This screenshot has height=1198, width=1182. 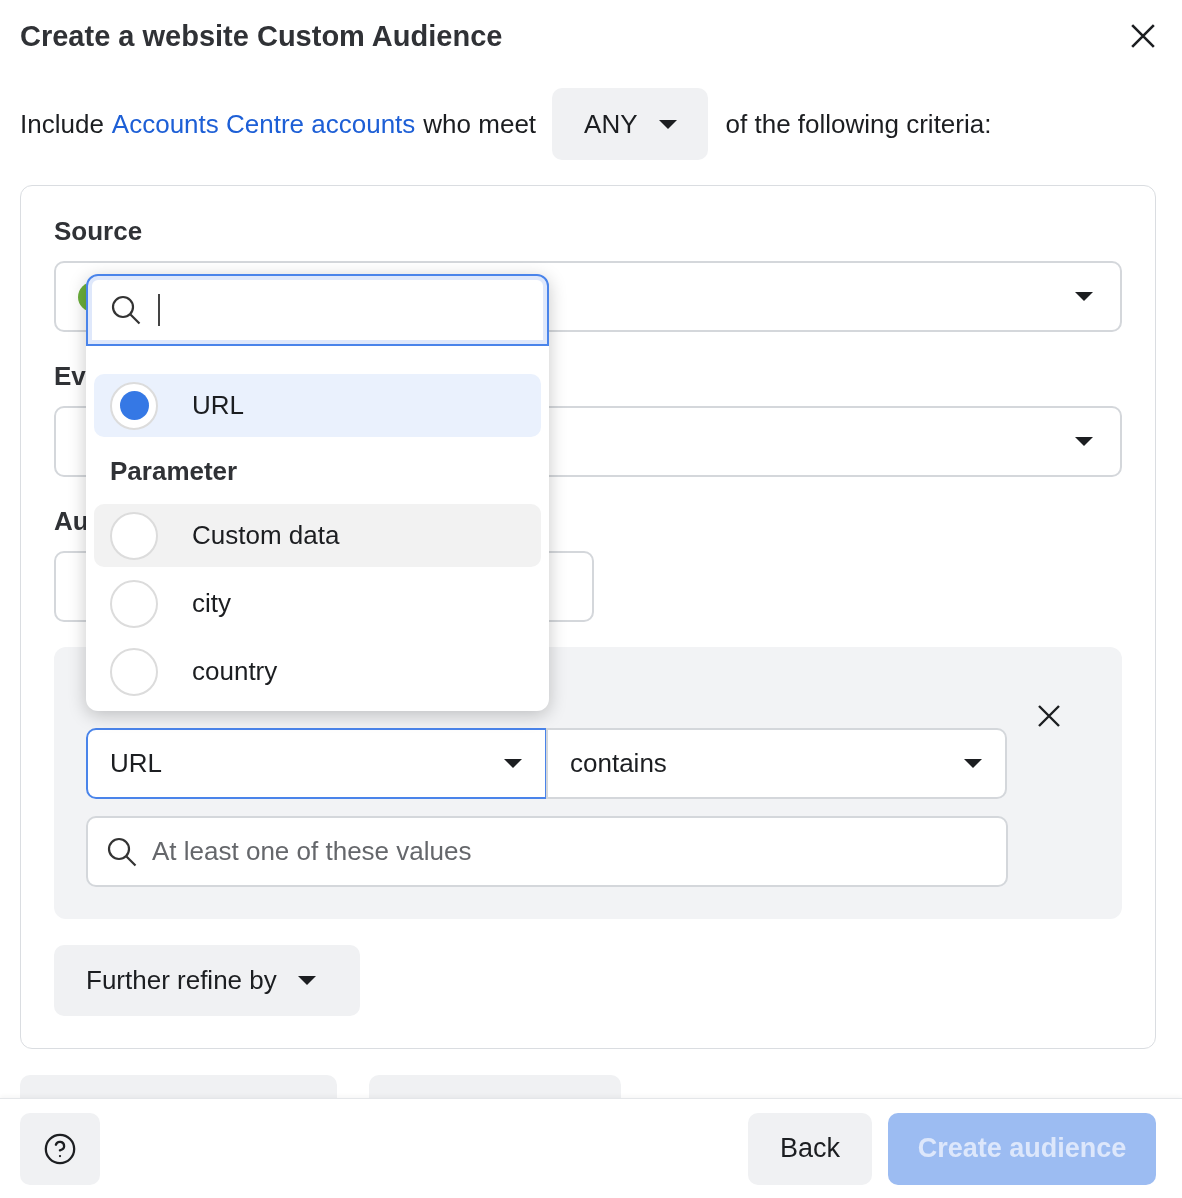 I want to click on criteria-text: Include, so click(x=62, y=124).